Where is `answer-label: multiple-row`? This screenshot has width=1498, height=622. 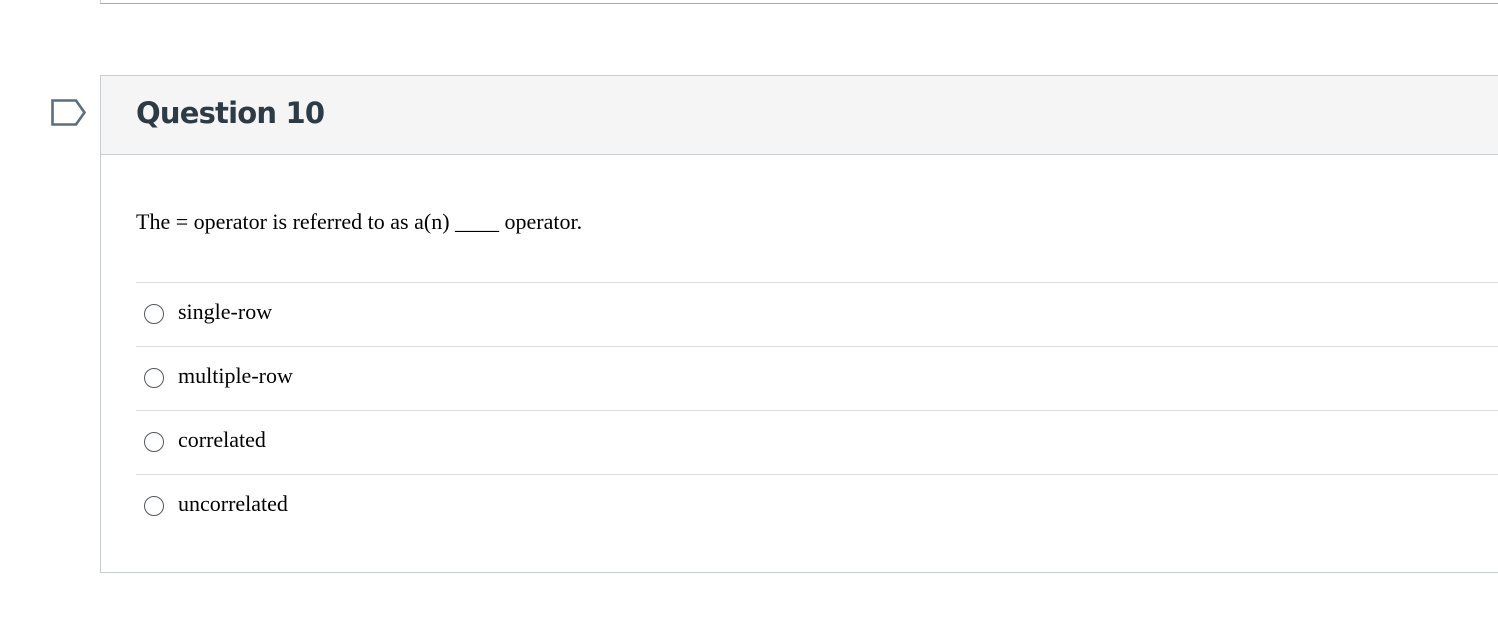 answer-label: multiple-row is located at coordinates (235, 376).